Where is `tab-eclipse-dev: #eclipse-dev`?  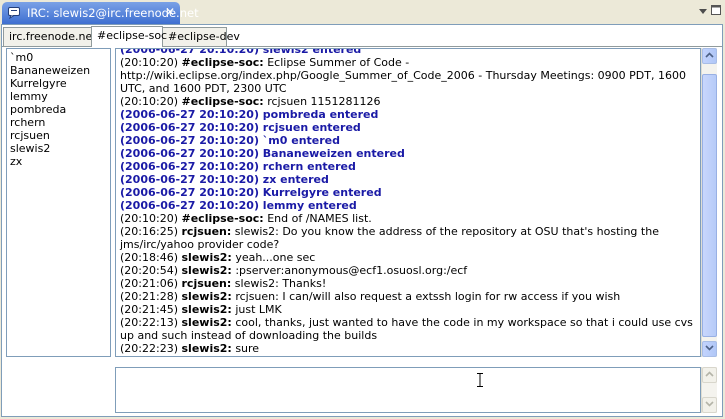
tab-eclipse-dev: #eclipse-dev is located at coordinates (201, 36).